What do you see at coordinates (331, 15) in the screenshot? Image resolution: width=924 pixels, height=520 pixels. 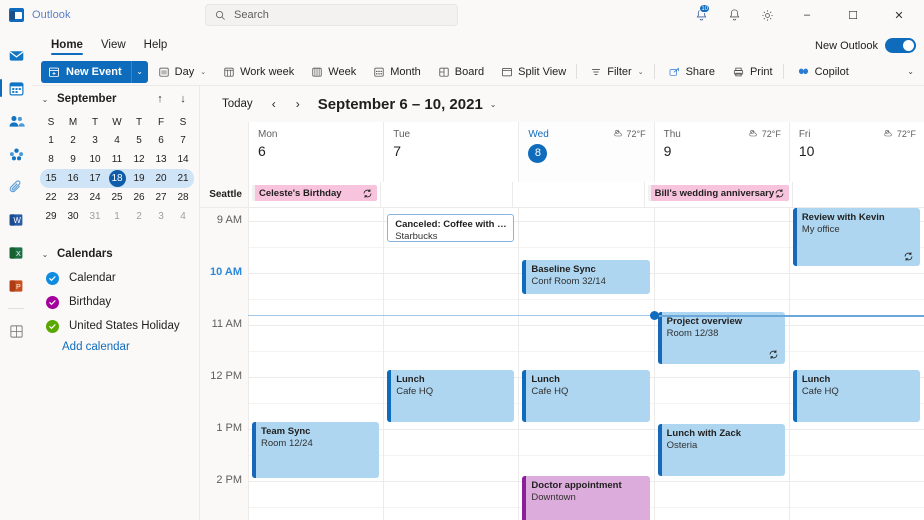 I see `search-input: Search` at bounding box center [331, 15].